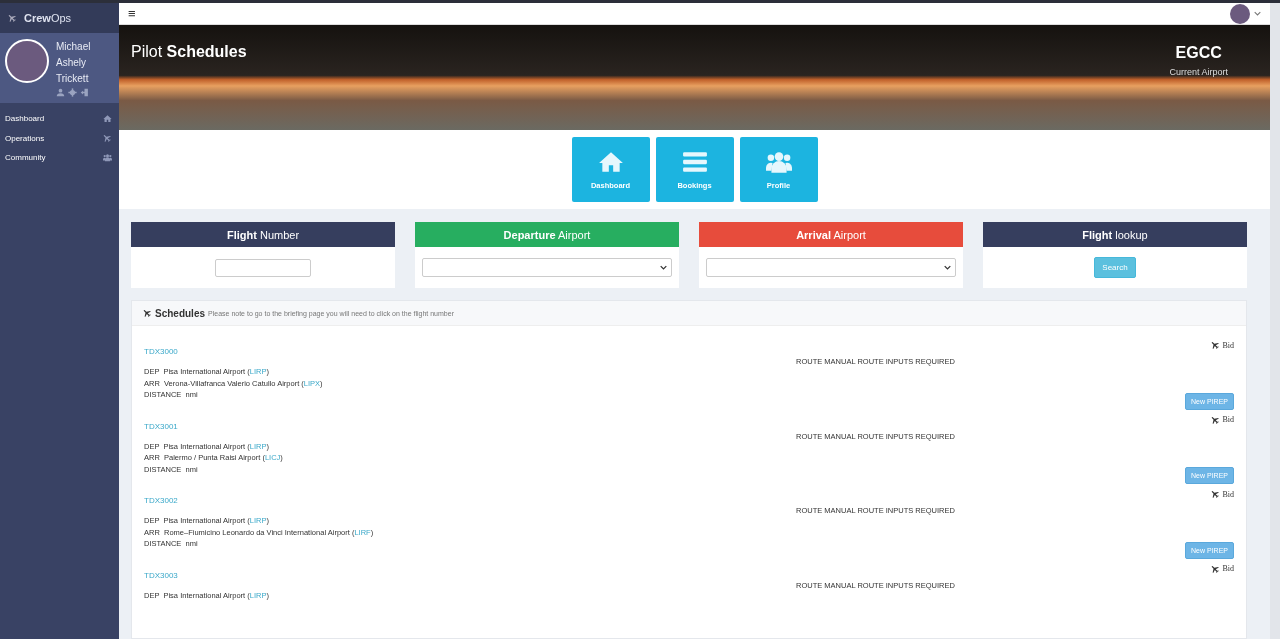 The image size is (1280, 639). I want to click on nav-item: Operations, so click(59, 138).